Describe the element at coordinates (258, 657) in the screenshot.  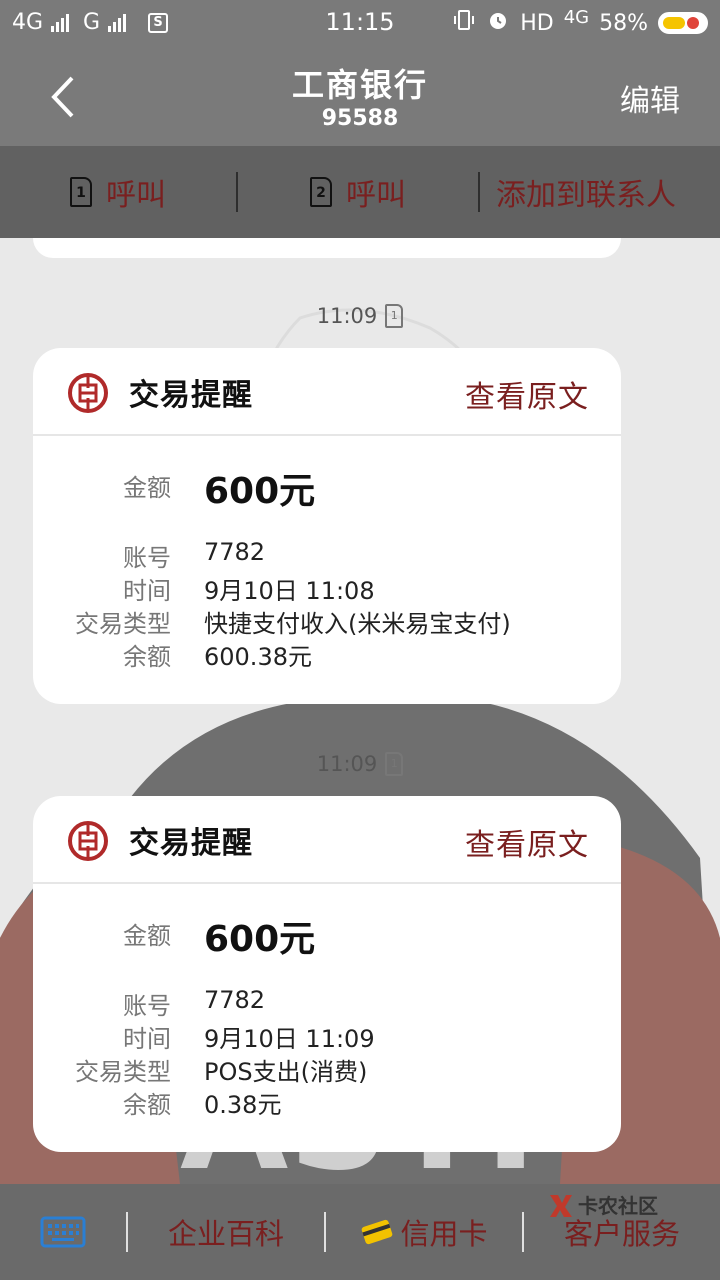
I see `balance-value: 600.38元` at that location.